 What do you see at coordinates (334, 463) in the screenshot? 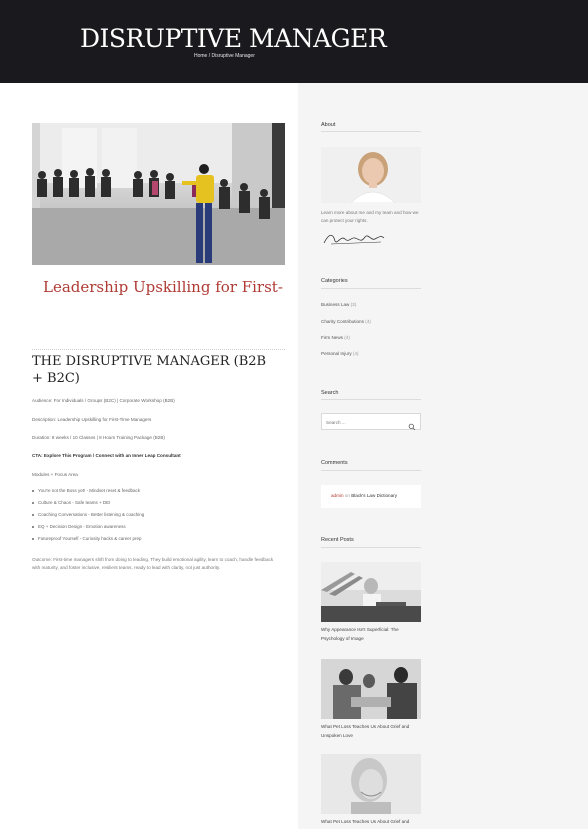
I see `comments-widget-title: Comments` at bounding box center [334, 463].